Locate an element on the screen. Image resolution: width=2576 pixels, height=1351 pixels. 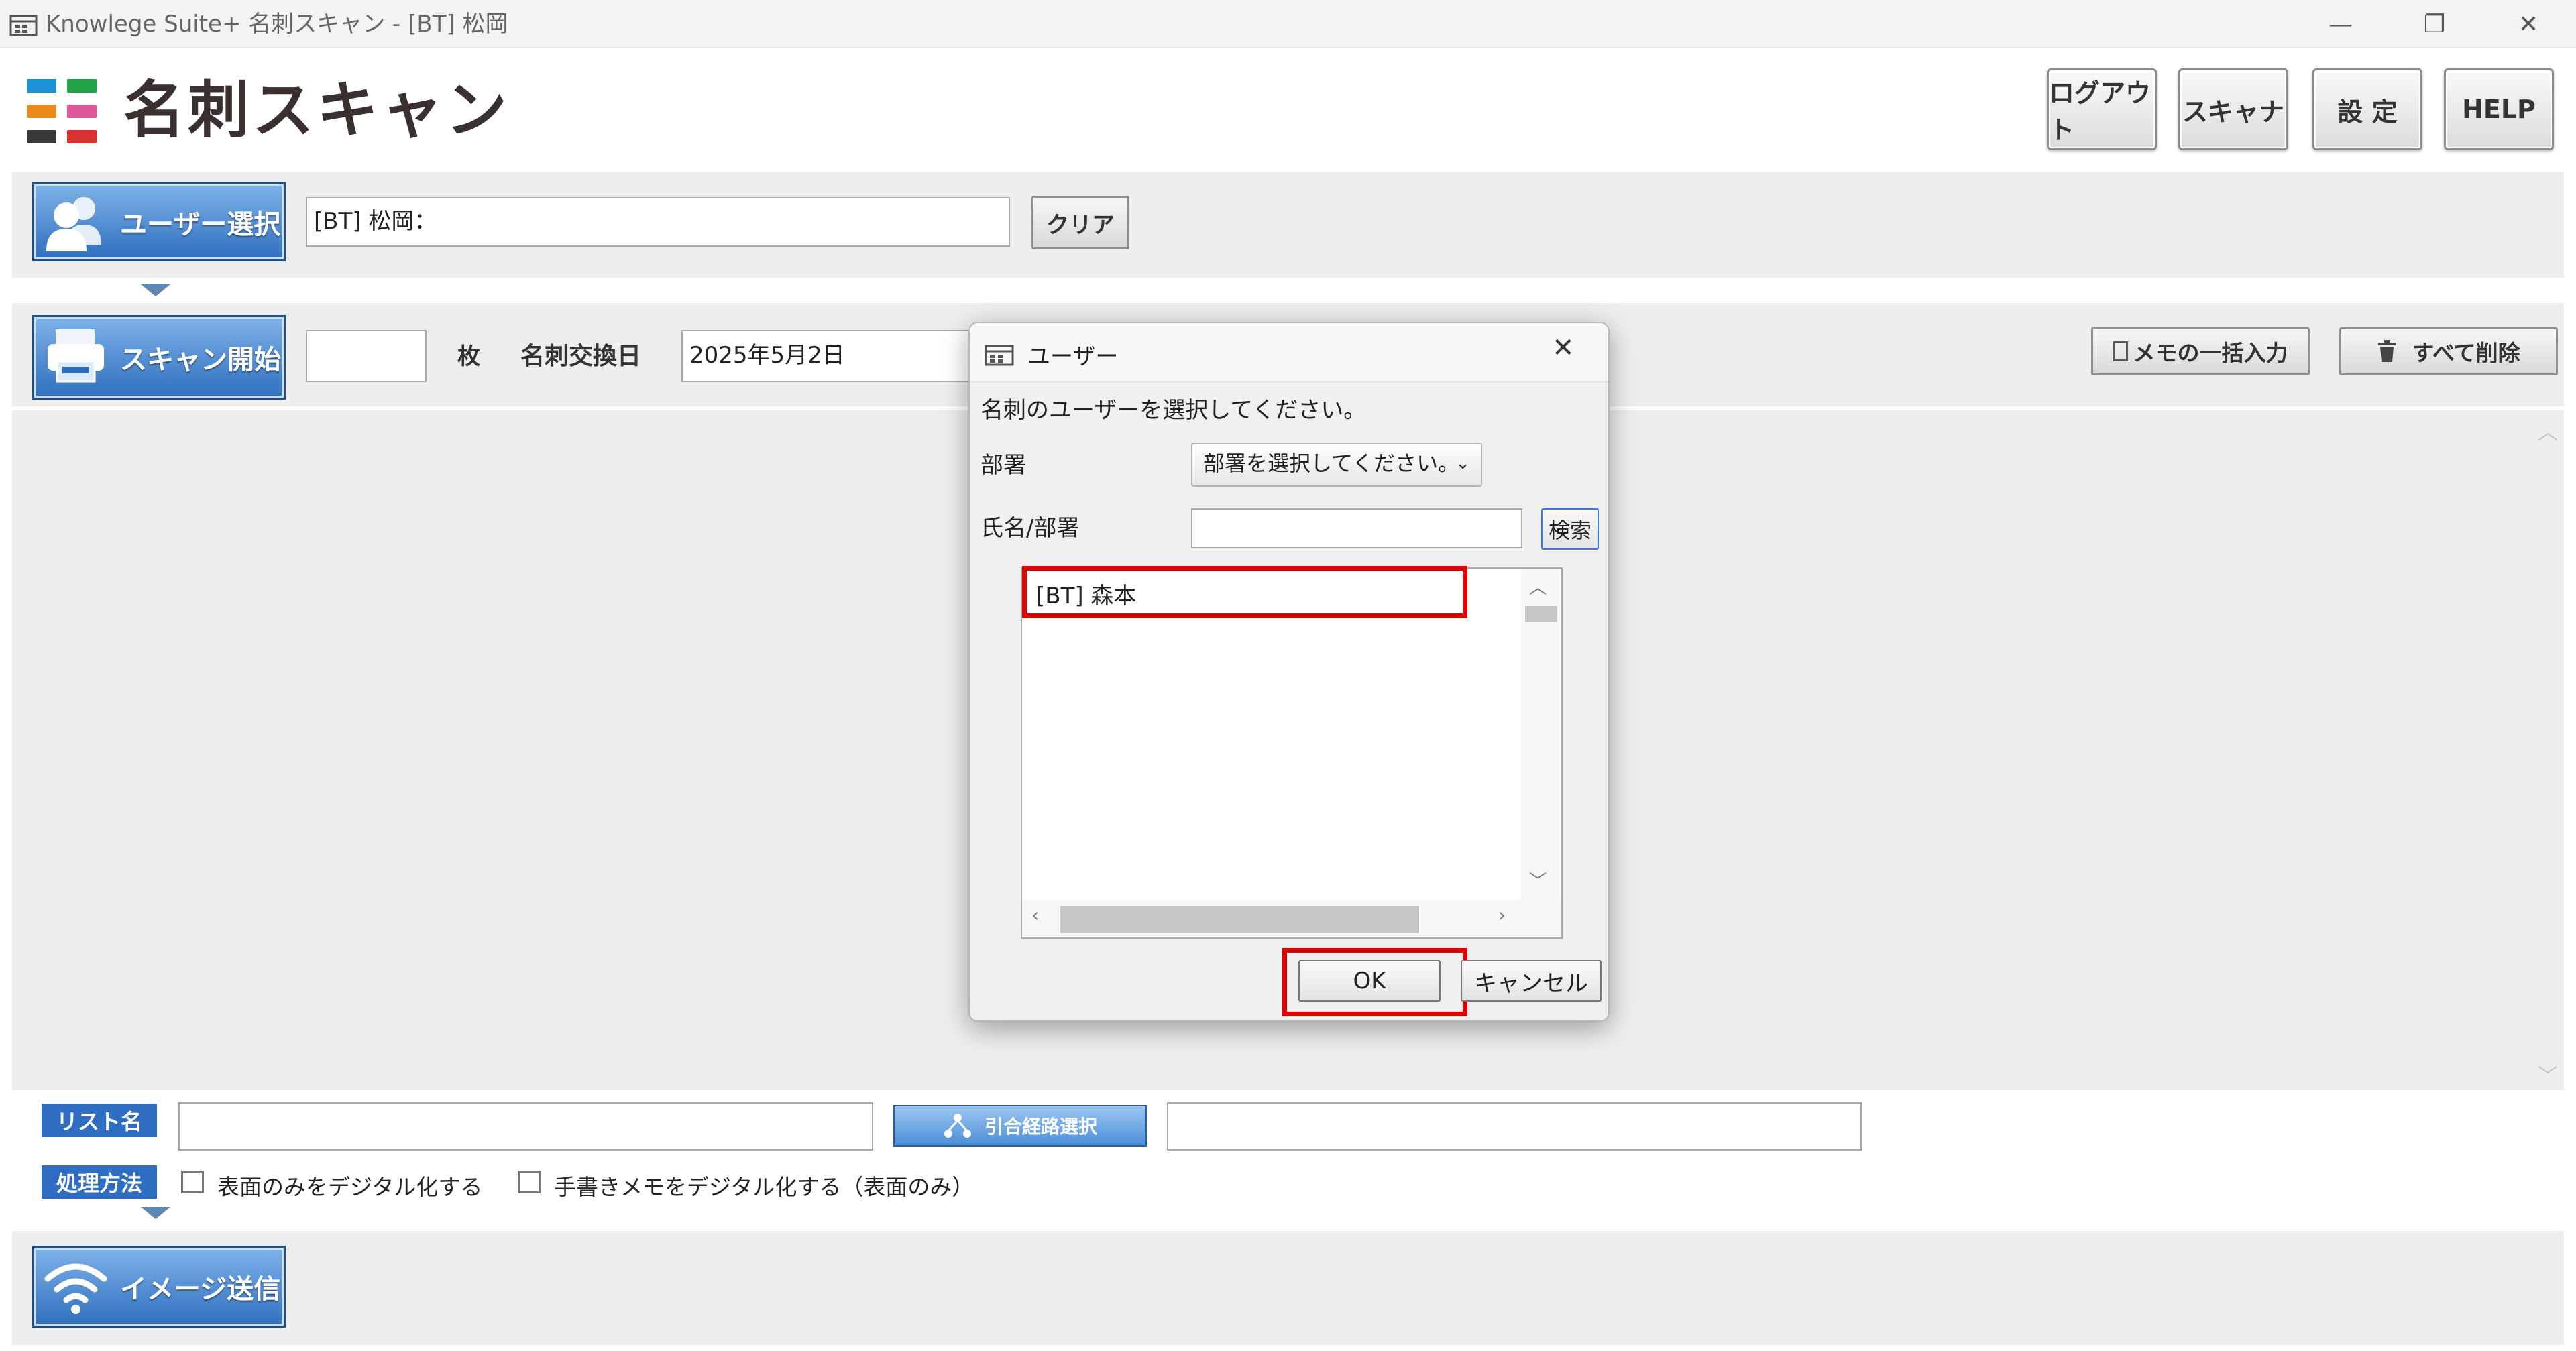
user-listbox: ︿ ﹀ ‹ › is located at coordinates (1292, 753).